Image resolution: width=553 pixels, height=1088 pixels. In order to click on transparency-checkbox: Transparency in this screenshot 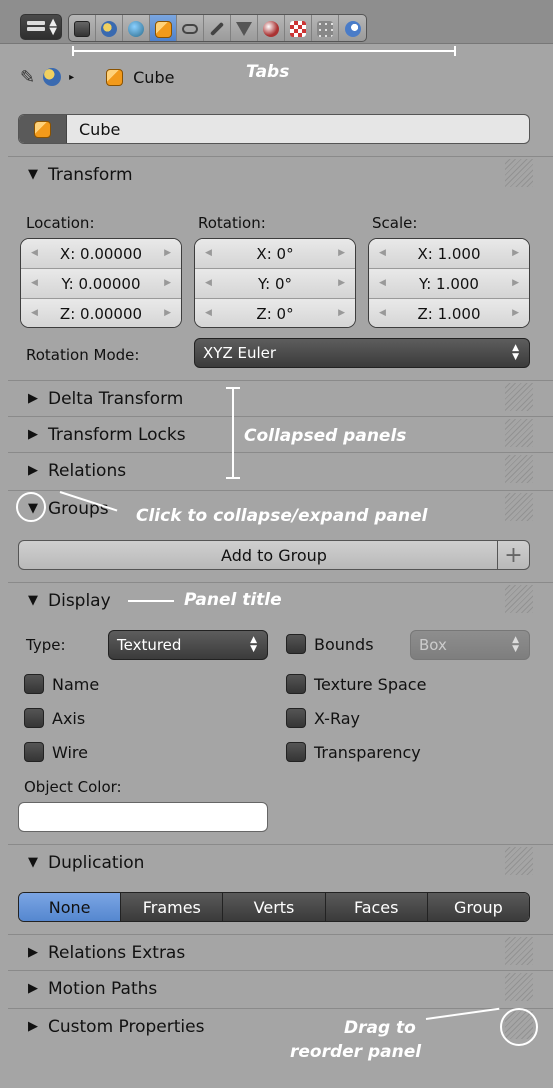, I will do `click(353, 752)`.